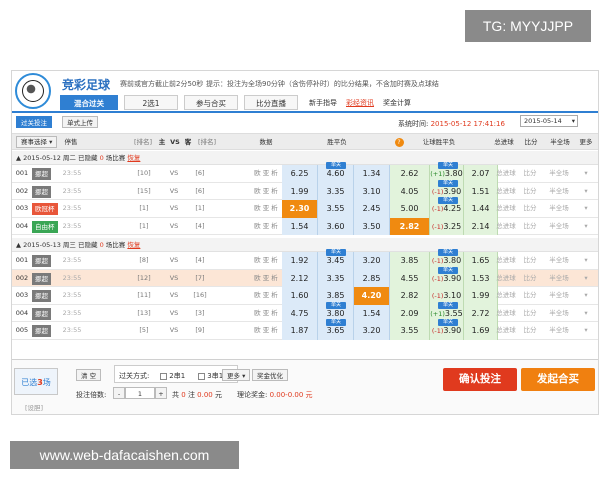 The height and width of the screenshot is (480, 600). I want to click on single-upload-button: 单式上传, so click(80, 122).